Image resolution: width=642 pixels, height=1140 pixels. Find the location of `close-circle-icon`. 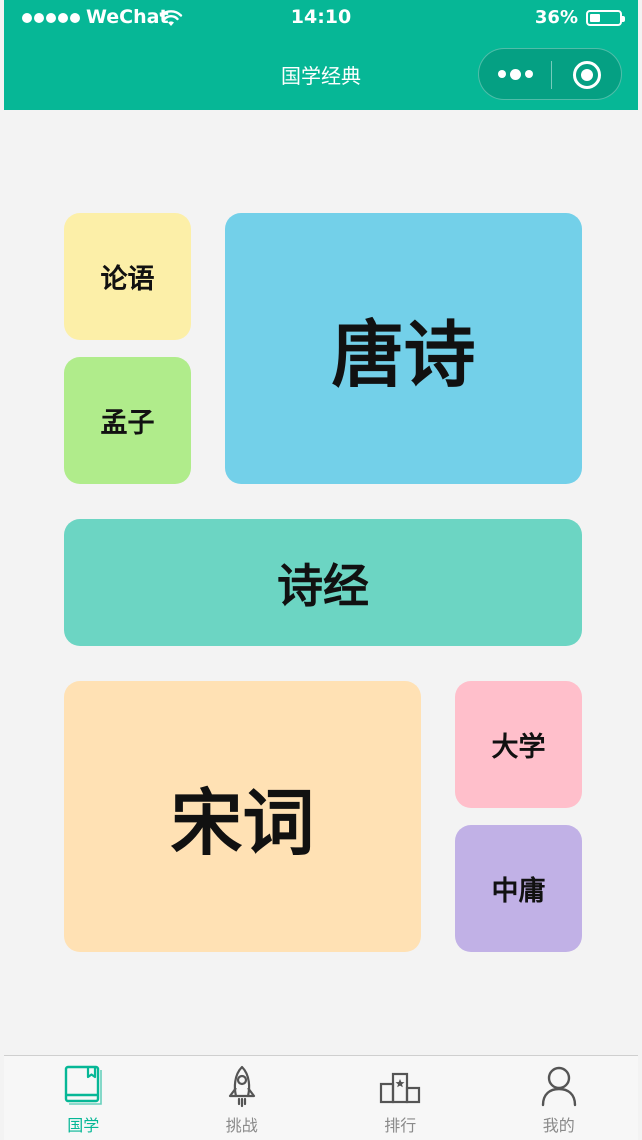

close-circle-icon is located at coordinates (587, 75).